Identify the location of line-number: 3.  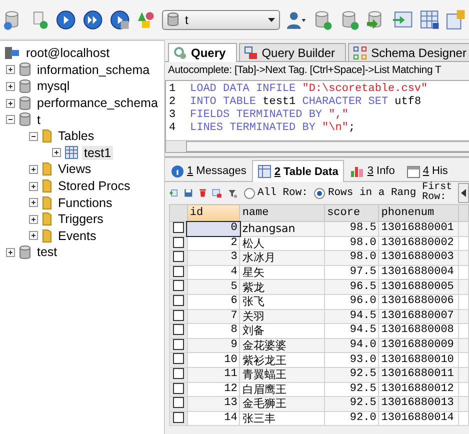
(172, 115).